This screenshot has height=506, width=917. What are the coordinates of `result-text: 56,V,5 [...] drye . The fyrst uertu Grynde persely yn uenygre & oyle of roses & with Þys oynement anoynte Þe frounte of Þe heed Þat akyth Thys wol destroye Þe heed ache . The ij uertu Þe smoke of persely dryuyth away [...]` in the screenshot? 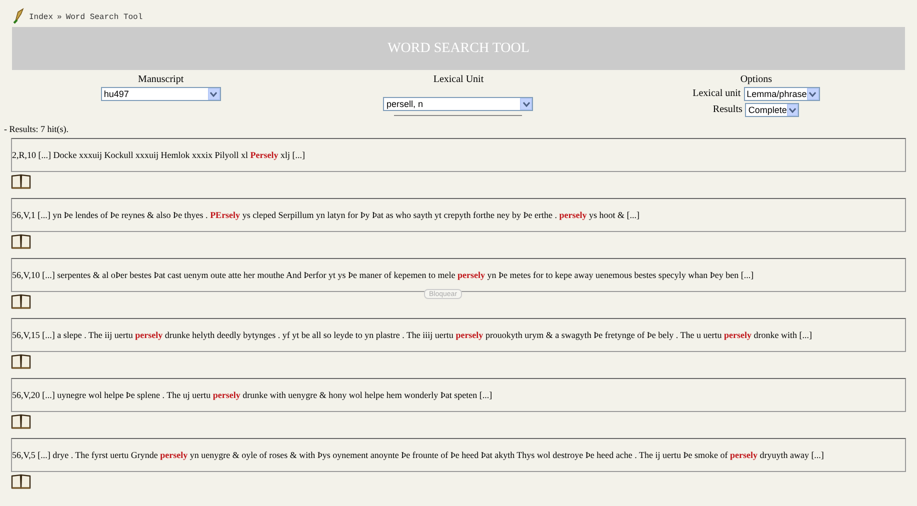 It's located at (418, 455).